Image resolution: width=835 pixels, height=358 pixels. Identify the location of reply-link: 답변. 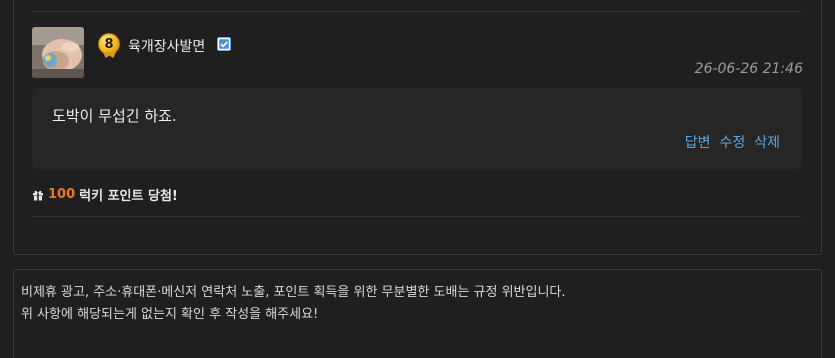
(698, 142).